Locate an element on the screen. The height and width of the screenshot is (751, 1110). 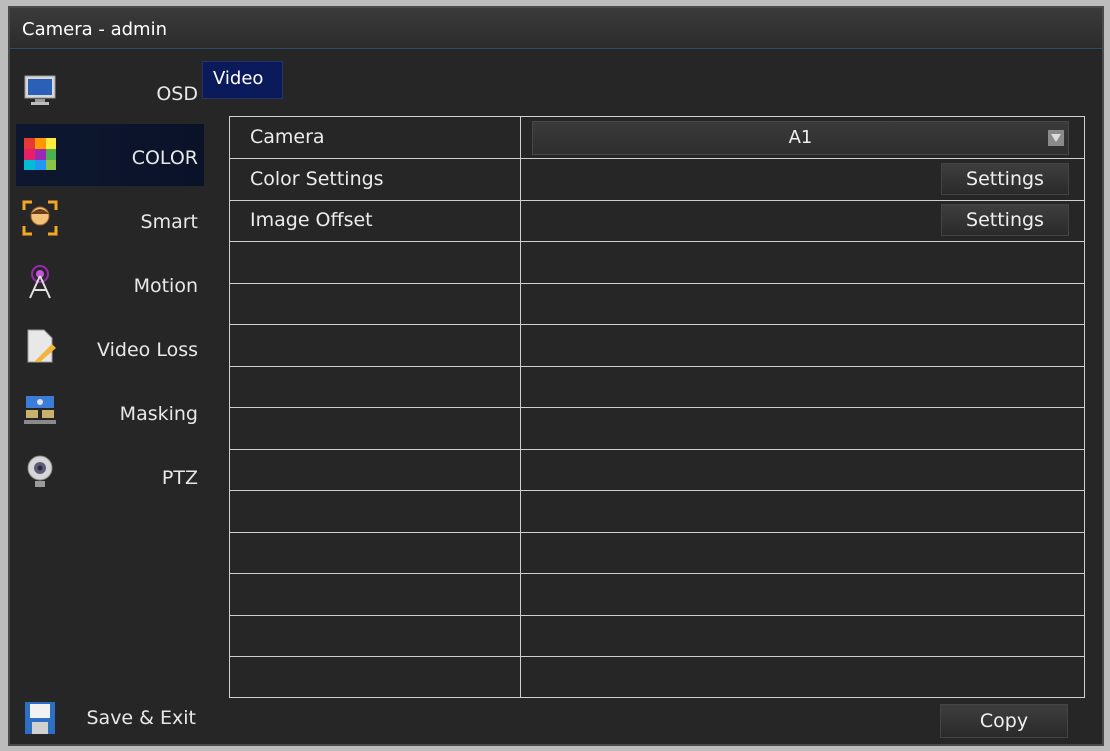
monitor-osd-icon is located at coordinates (40, 90).